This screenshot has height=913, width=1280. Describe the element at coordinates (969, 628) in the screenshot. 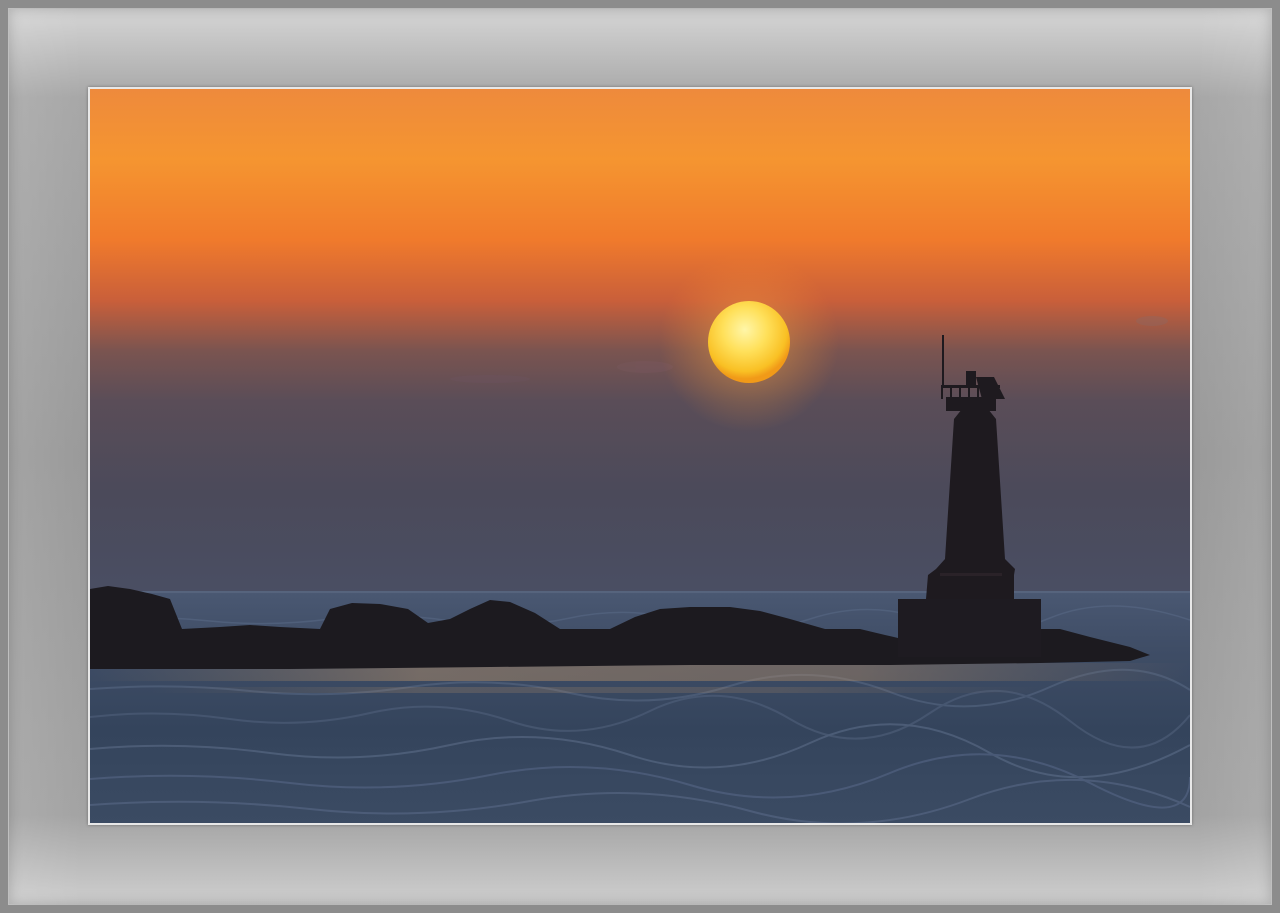

I see `lighthouse-base` at that location.